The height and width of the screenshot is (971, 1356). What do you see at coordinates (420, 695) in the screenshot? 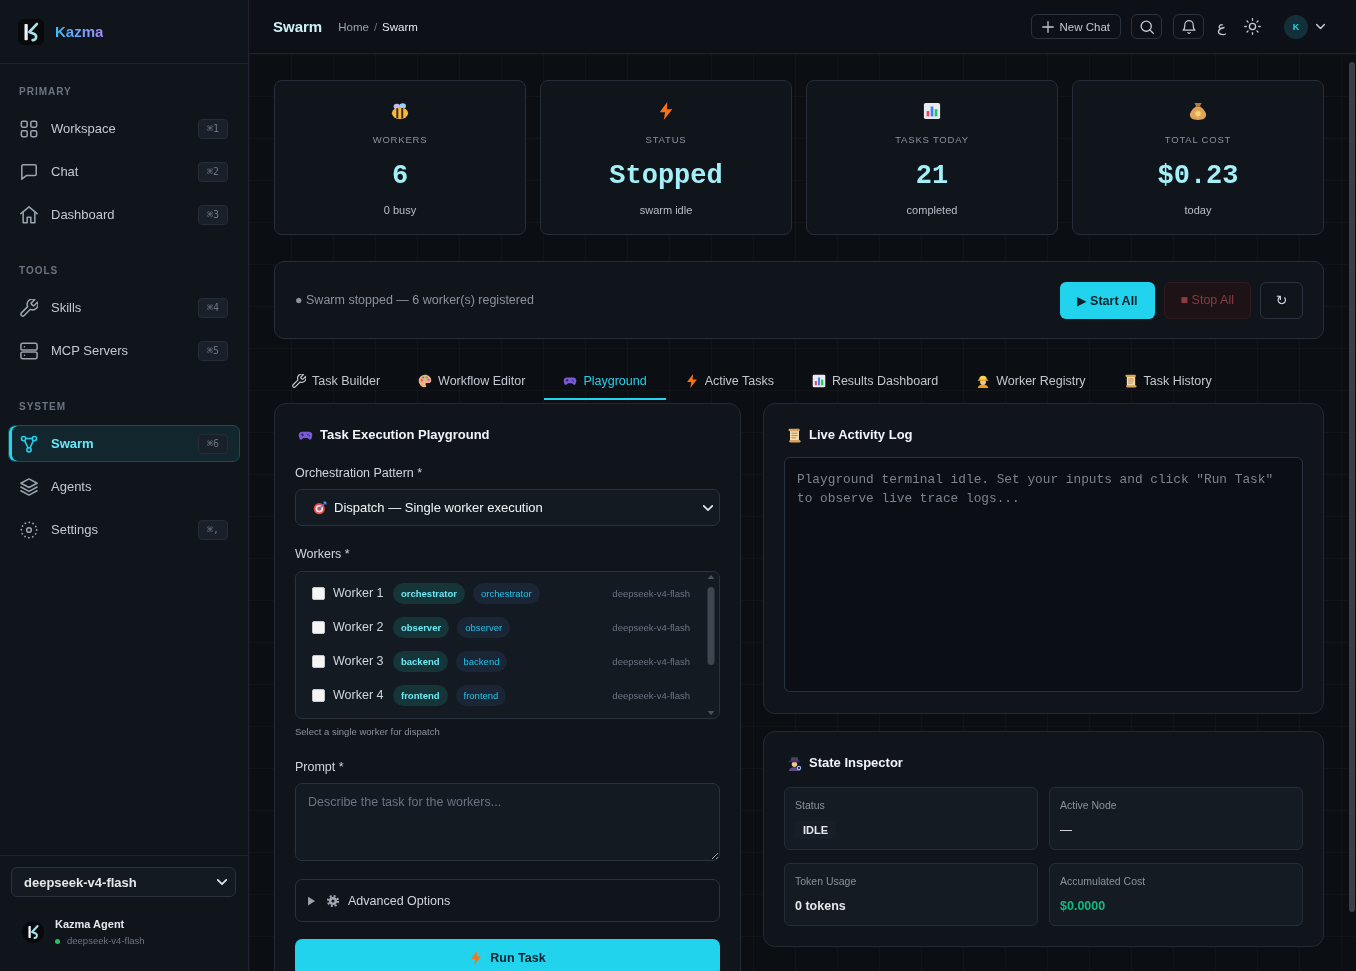
I see `role-tag: frontend` at bounding box center [420, 695].